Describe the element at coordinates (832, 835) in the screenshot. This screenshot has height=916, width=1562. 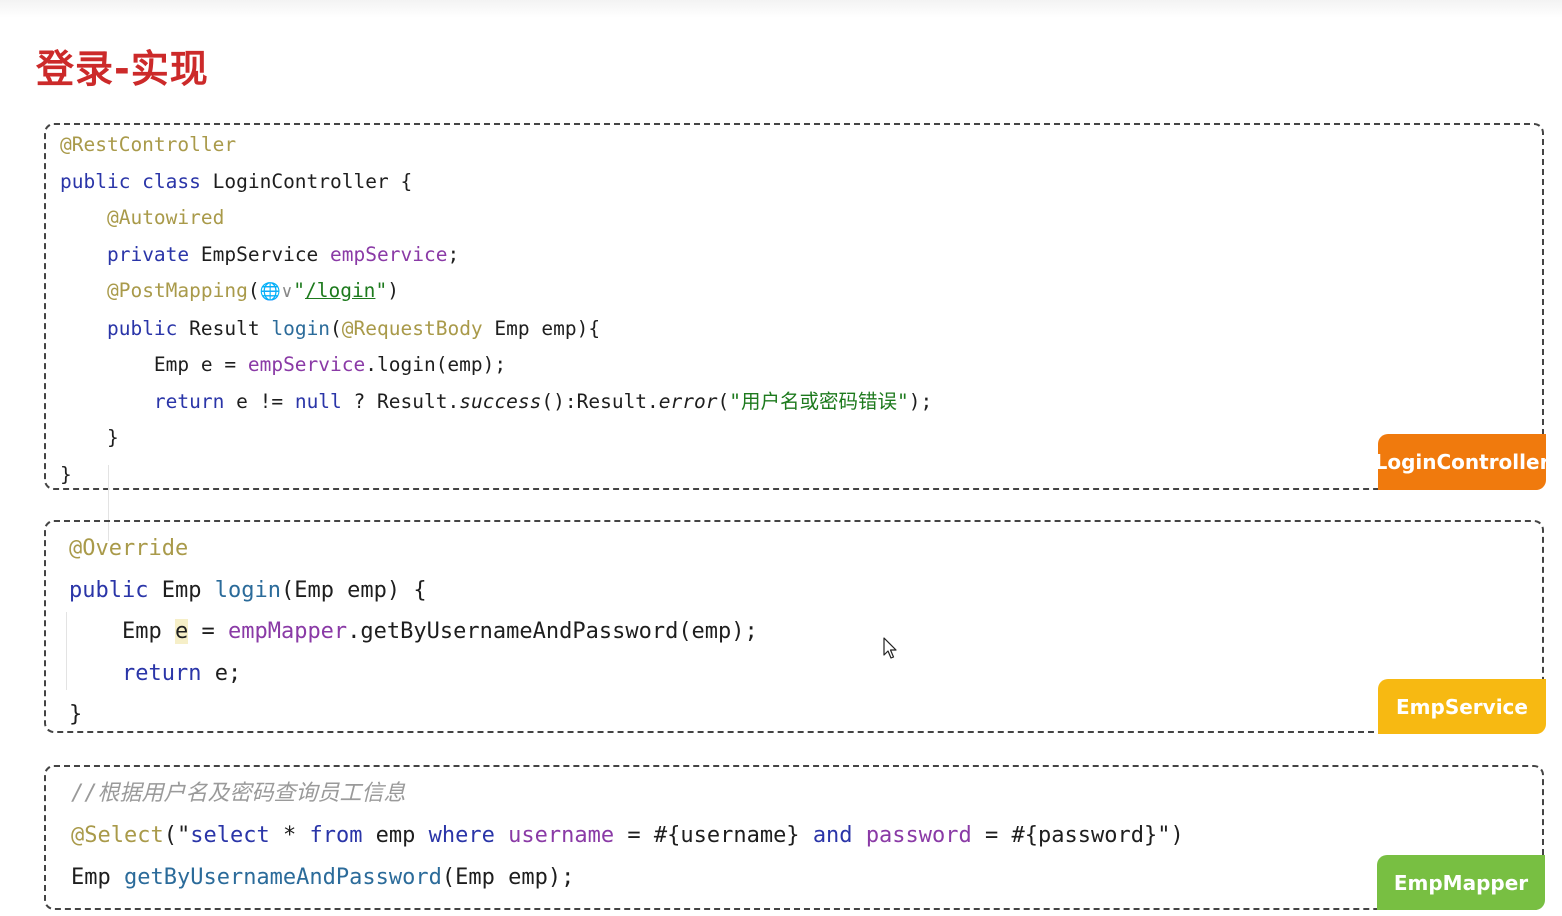
I see `sql-keyword: and` at that location.